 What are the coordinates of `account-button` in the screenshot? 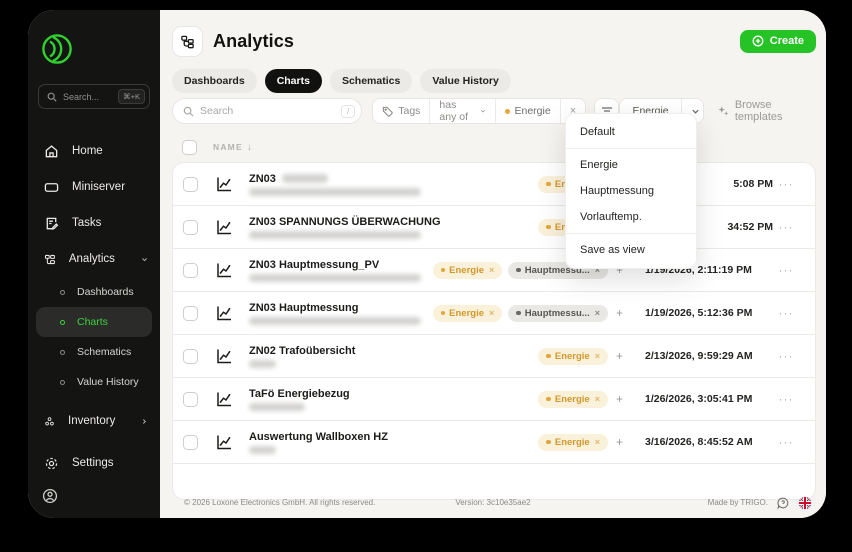 It's located at (50, 496).